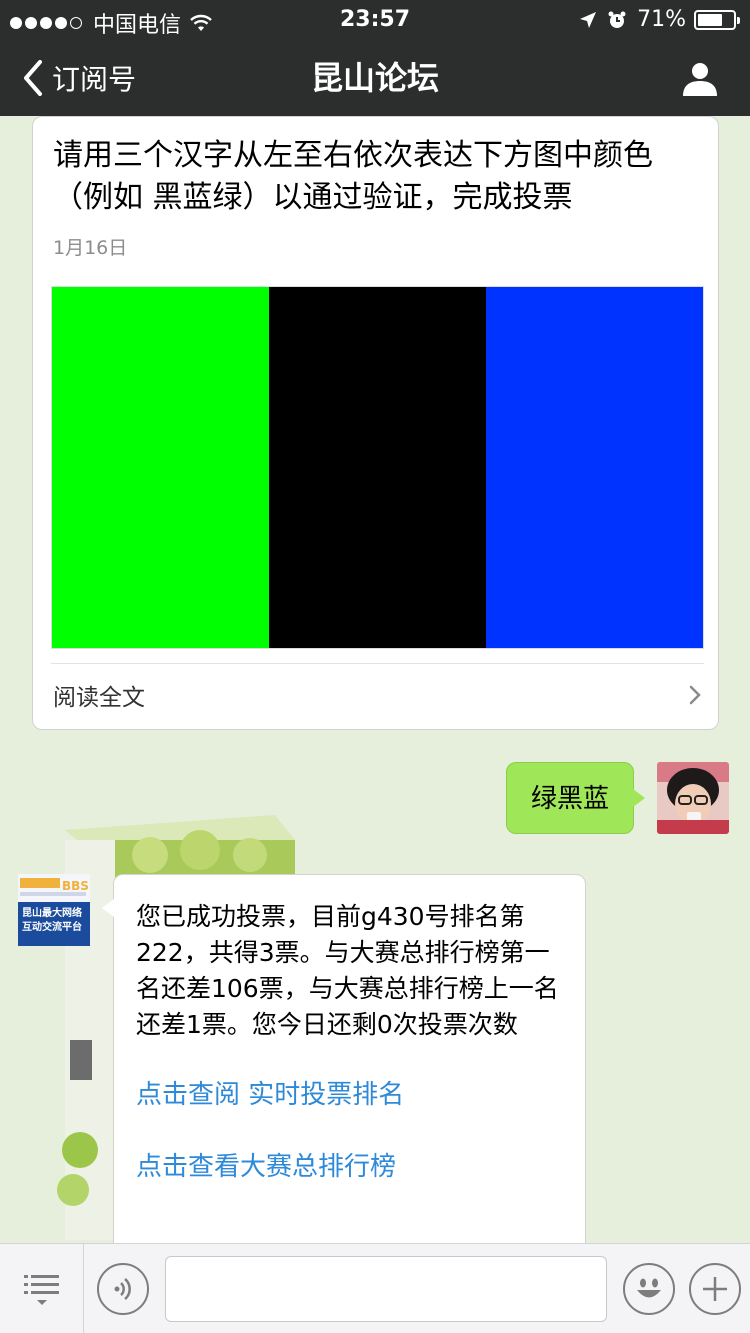 The image size is (750, 1333). I want to click on avatar-logo-area: BBS, so click(54, 888).